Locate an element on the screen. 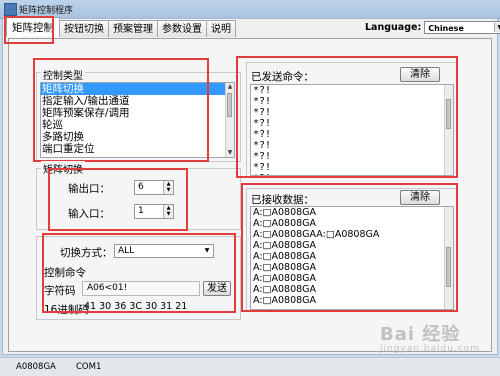  window-titlebar: 矩阵控制程序 is located at coordinates (250, 9).